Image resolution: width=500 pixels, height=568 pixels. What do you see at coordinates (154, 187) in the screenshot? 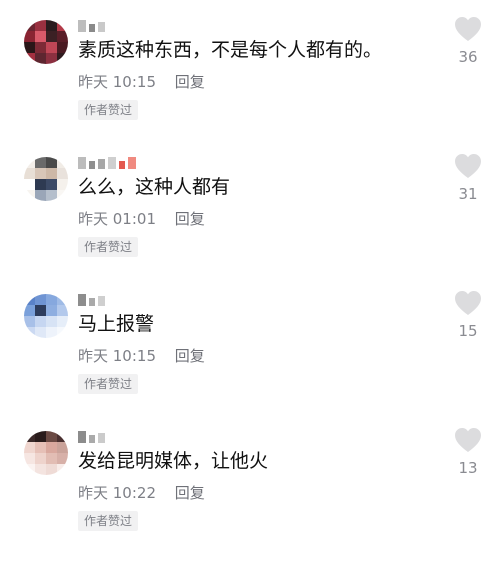
I see `comment-text: 么么，这种人都有` at bounding box center [154, 187].